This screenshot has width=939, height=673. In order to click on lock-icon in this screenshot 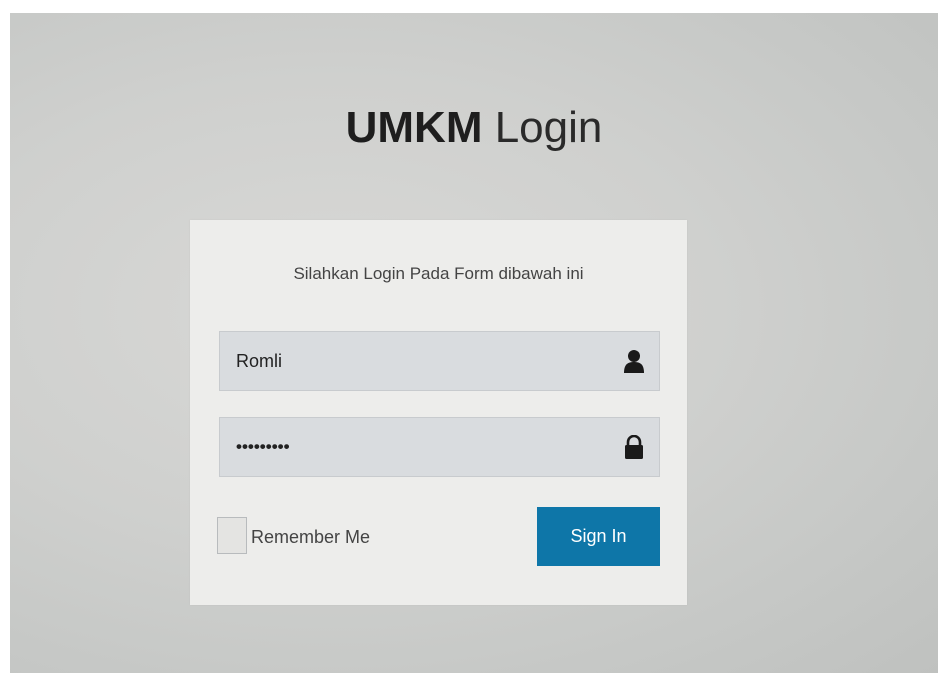, I will do `click(634, 446)`.